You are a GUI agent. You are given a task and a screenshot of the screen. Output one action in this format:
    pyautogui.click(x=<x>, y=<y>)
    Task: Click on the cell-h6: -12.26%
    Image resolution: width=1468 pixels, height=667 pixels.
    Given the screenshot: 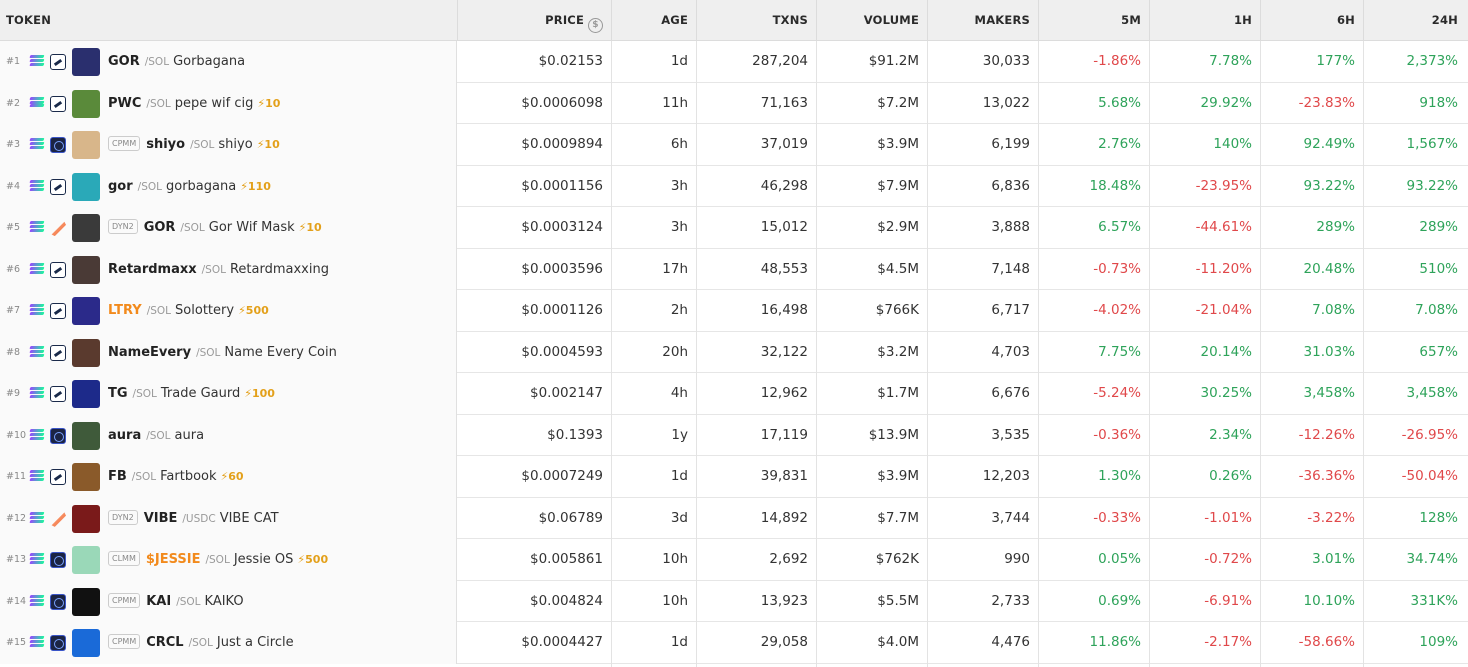 What is the action you would take?
    pyautogui.click(x=1326, y=434)
    